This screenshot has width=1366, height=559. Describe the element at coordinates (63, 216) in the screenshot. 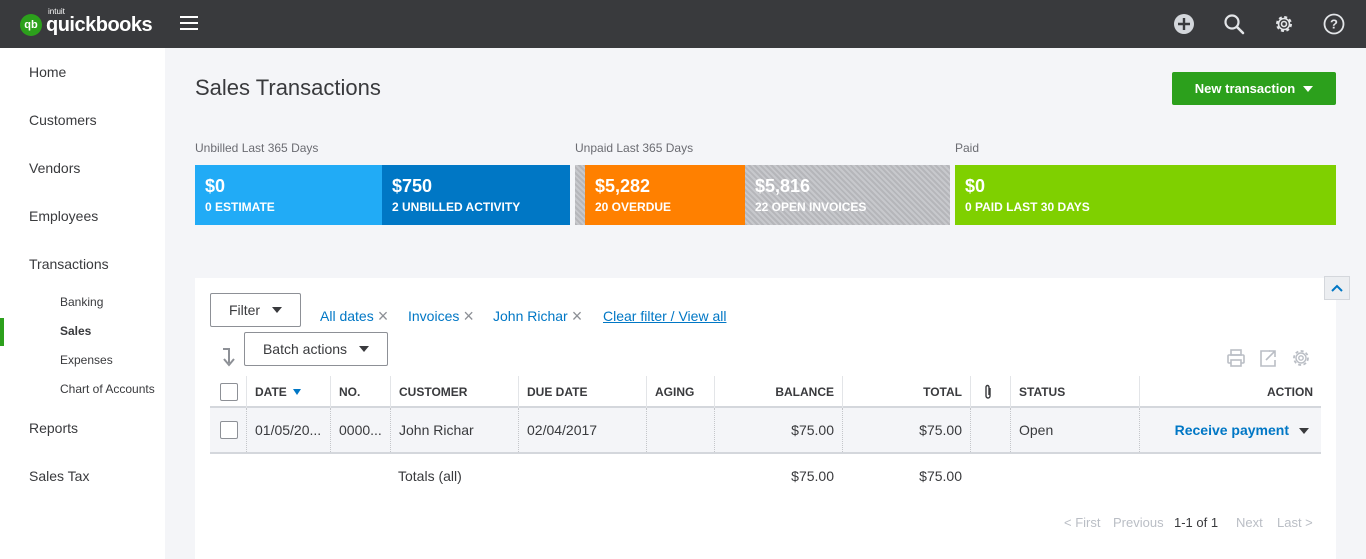

I see `sidebar-item-employees: Employees` at that location.